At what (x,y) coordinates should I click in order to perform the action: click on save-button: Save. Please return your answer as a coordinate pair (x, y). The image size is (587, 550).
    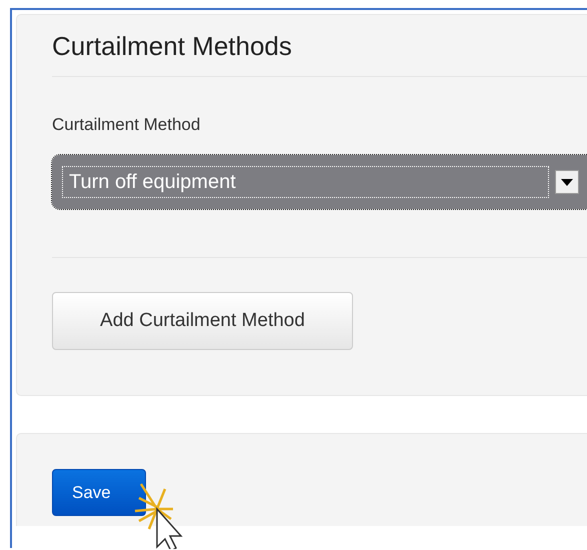
    Looking at the image, I should click on (99, 492).